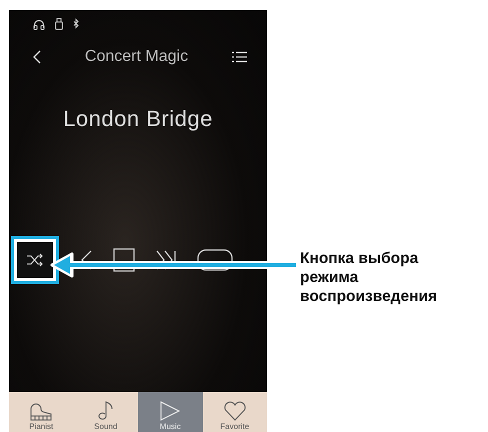 This screenshot has height=432, width=488. I want to click on tab: Music, so click(170, 412).